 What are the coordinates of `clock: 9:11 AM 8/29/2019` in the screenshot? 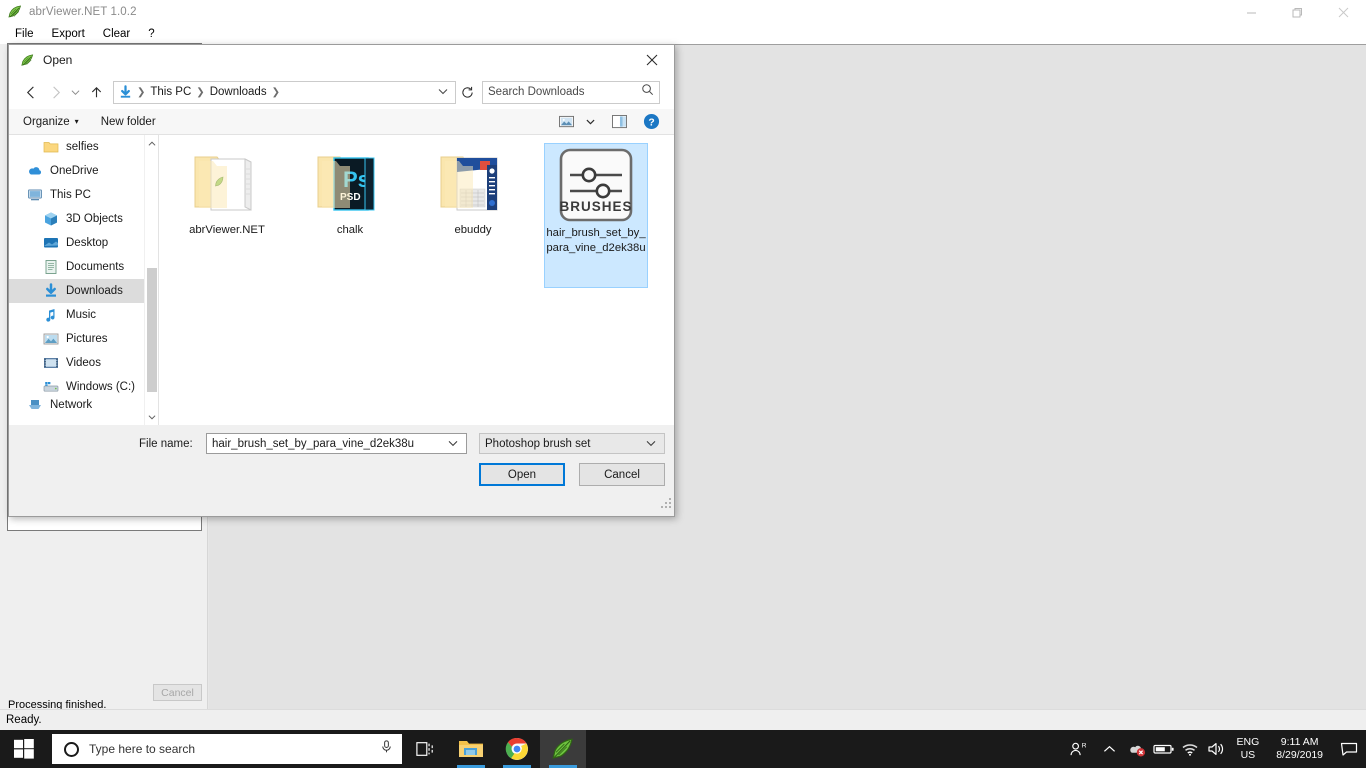 It's located at (1299, 749).